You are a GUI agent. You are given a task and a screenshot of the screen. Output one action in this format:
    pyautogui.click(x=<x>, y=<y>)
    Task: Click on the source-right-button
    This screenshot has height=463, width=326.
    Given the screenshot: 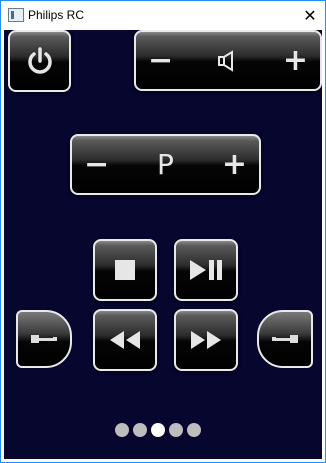 What is the action you would take?
    pyautogui.click(x=285, y=339)
    